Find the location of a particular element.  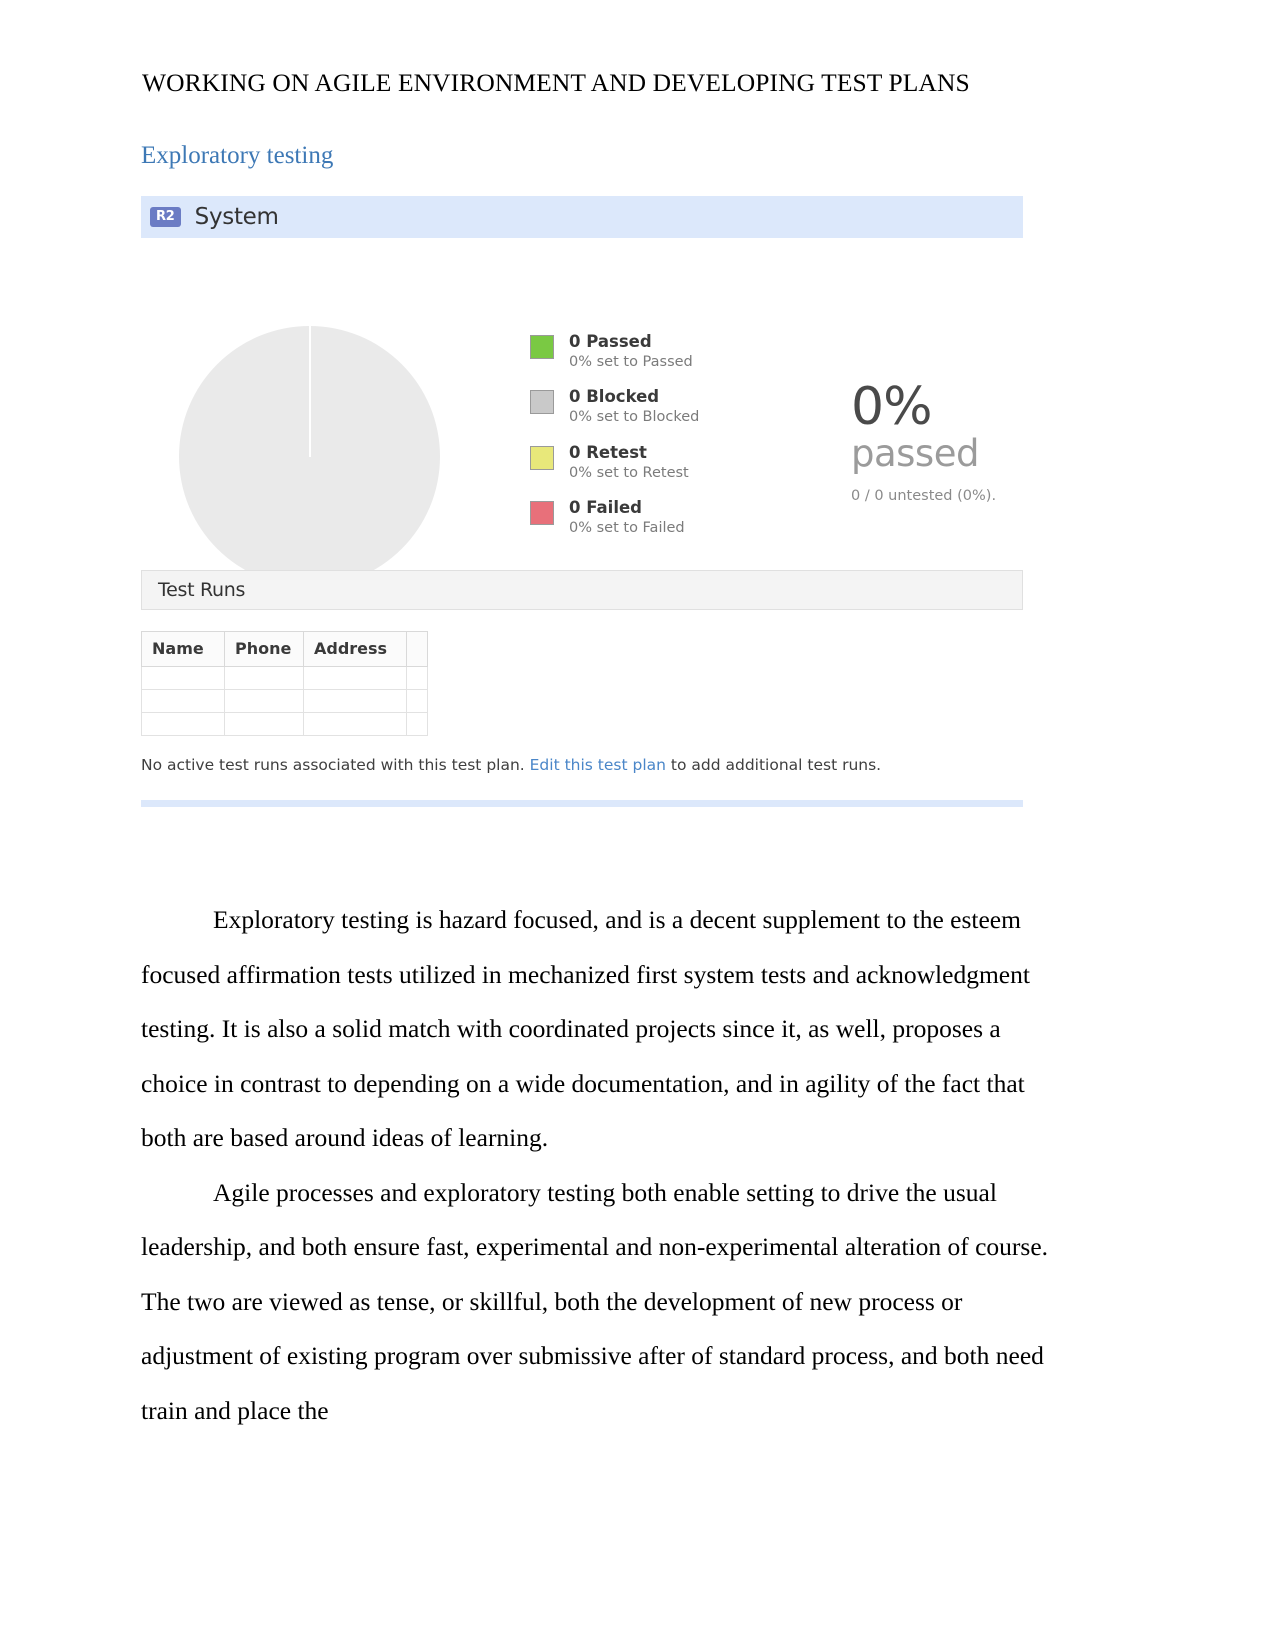

swatch-failed-icon is located at coordinates (542, 513).